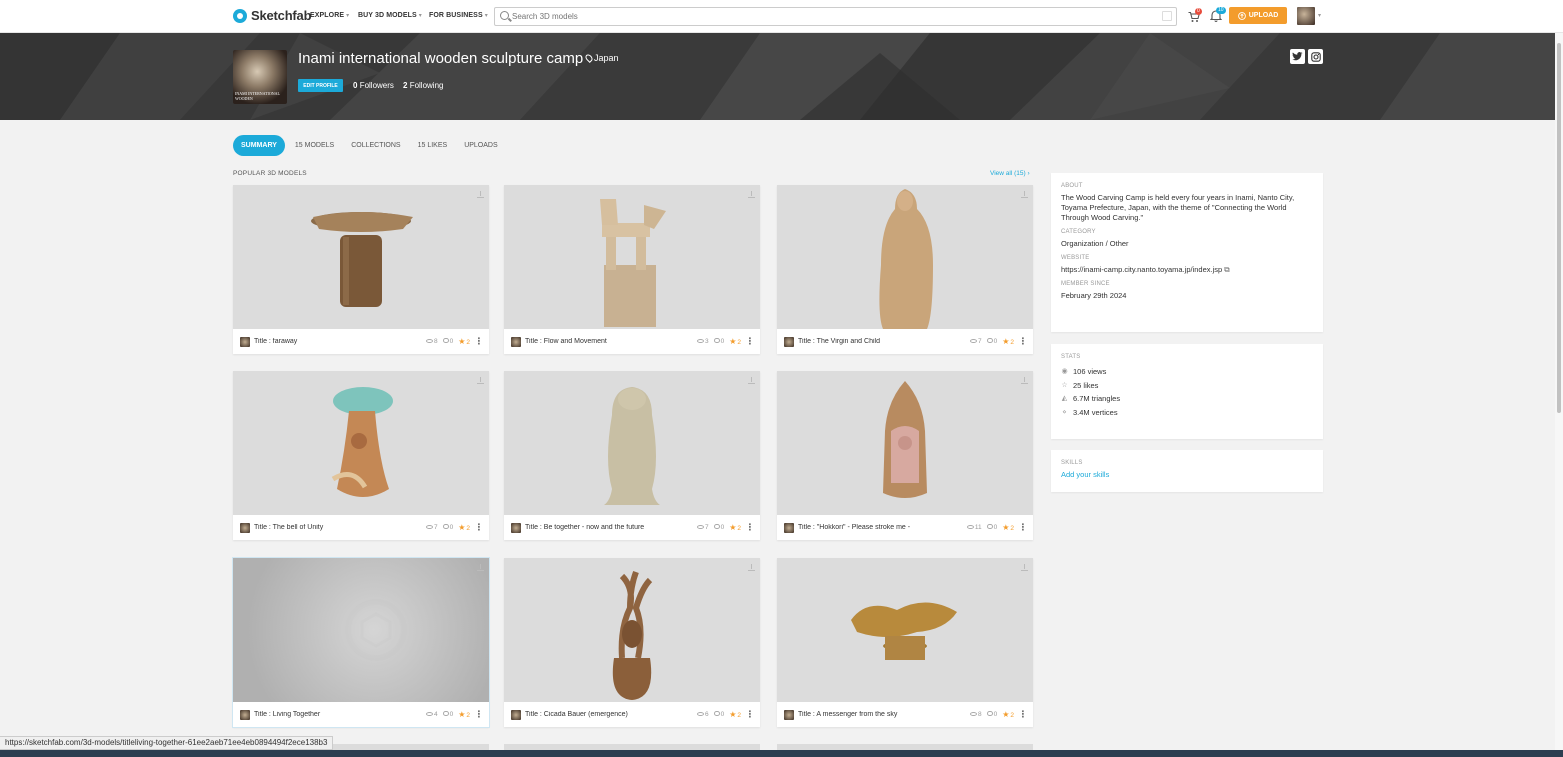 The width and height of the screenshot is (1563, 757). I want to click on search-input, so click(832, 16).